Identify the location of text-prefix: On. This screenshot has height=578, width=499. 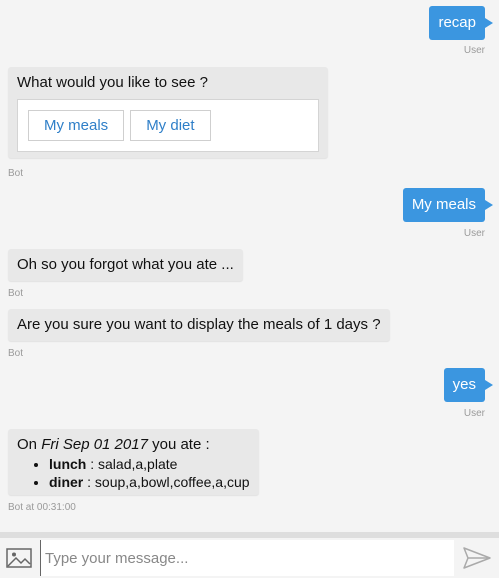
(29, 444).